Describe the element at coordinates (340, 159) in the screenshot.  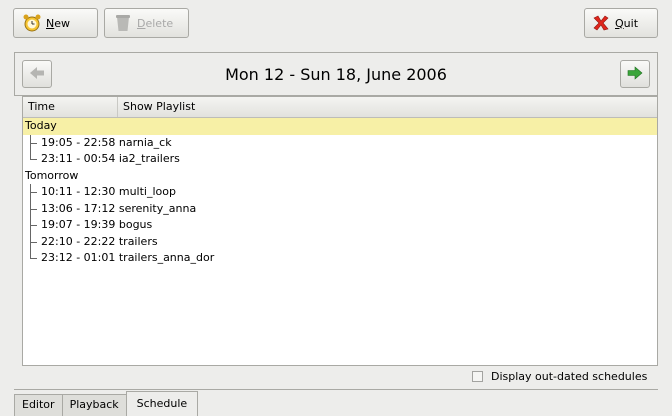
I see `schedule-row: 23:11 - 00:54 ia2_trailers` at that location.